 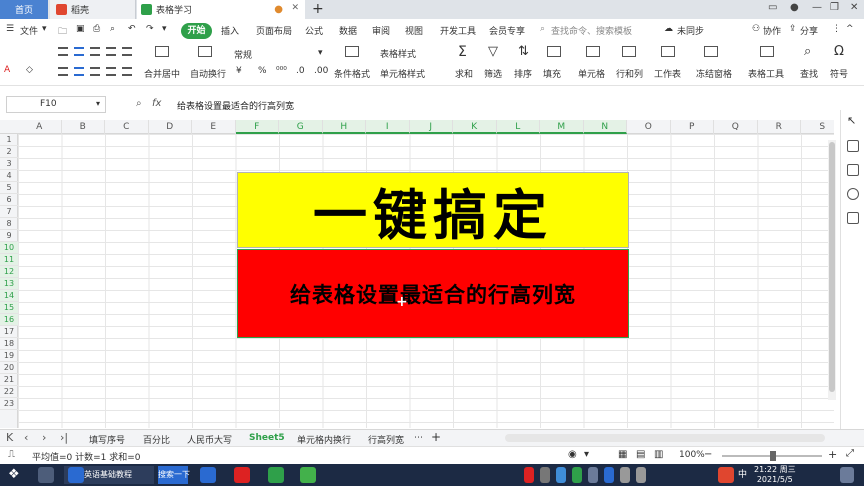 What do you see at coordinates (276, 475) in the screenshot?
I see `et-icon` at bounding box center [276, 475].